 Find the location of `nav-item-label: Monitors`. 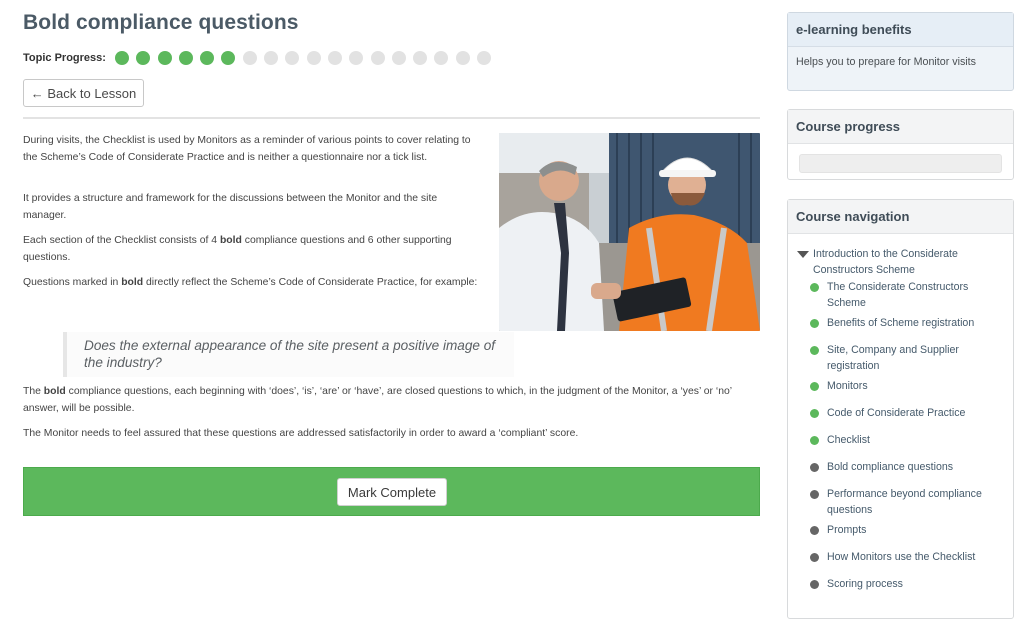

nav-item-label: Monitors is located at coordinates (847, 386).